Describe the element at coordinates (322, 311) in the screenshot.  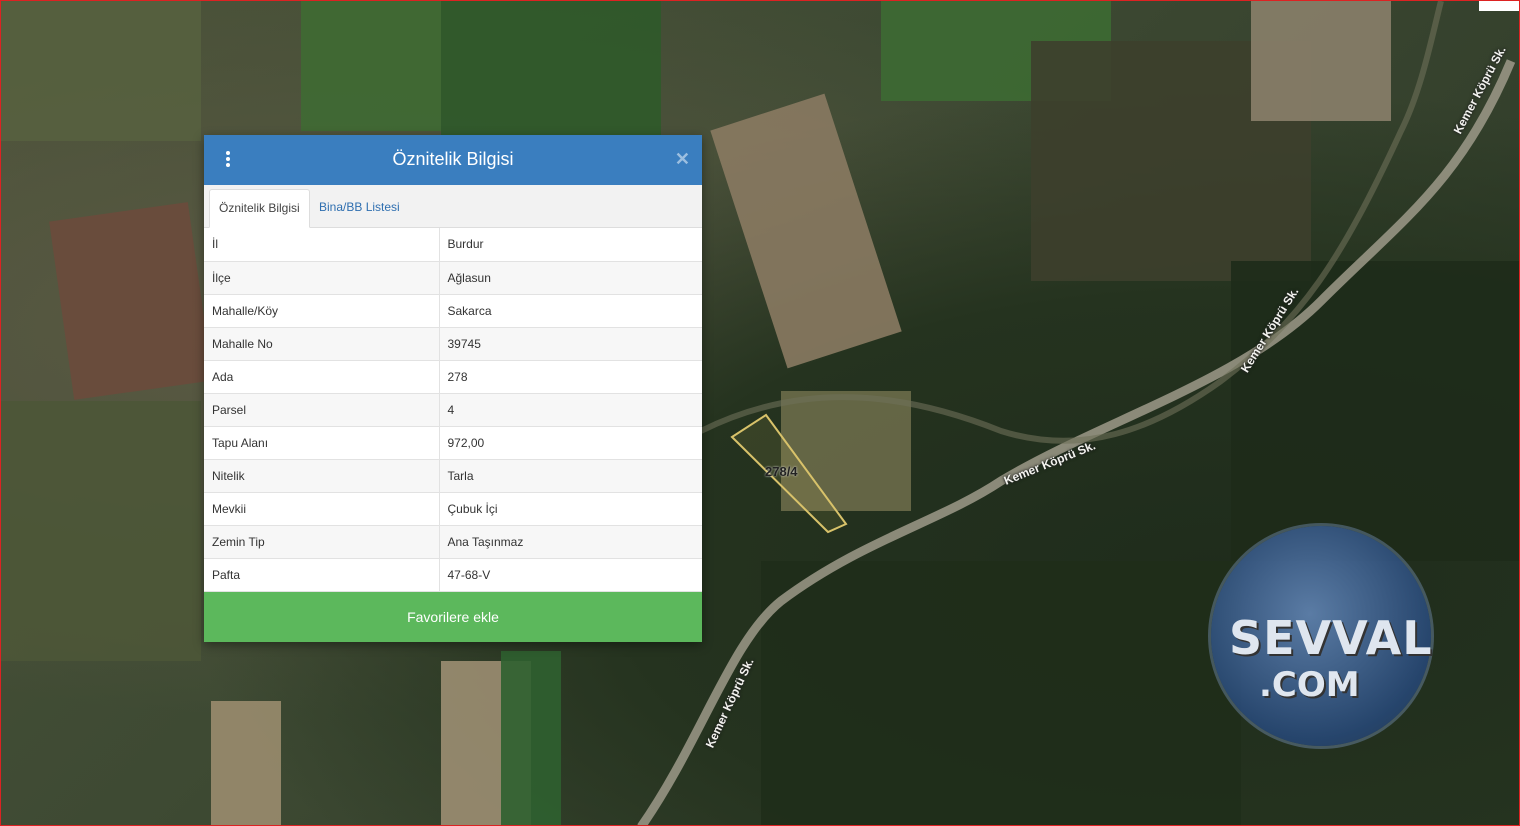
I see `attribute-key: Mahalle/Köy` at that location.